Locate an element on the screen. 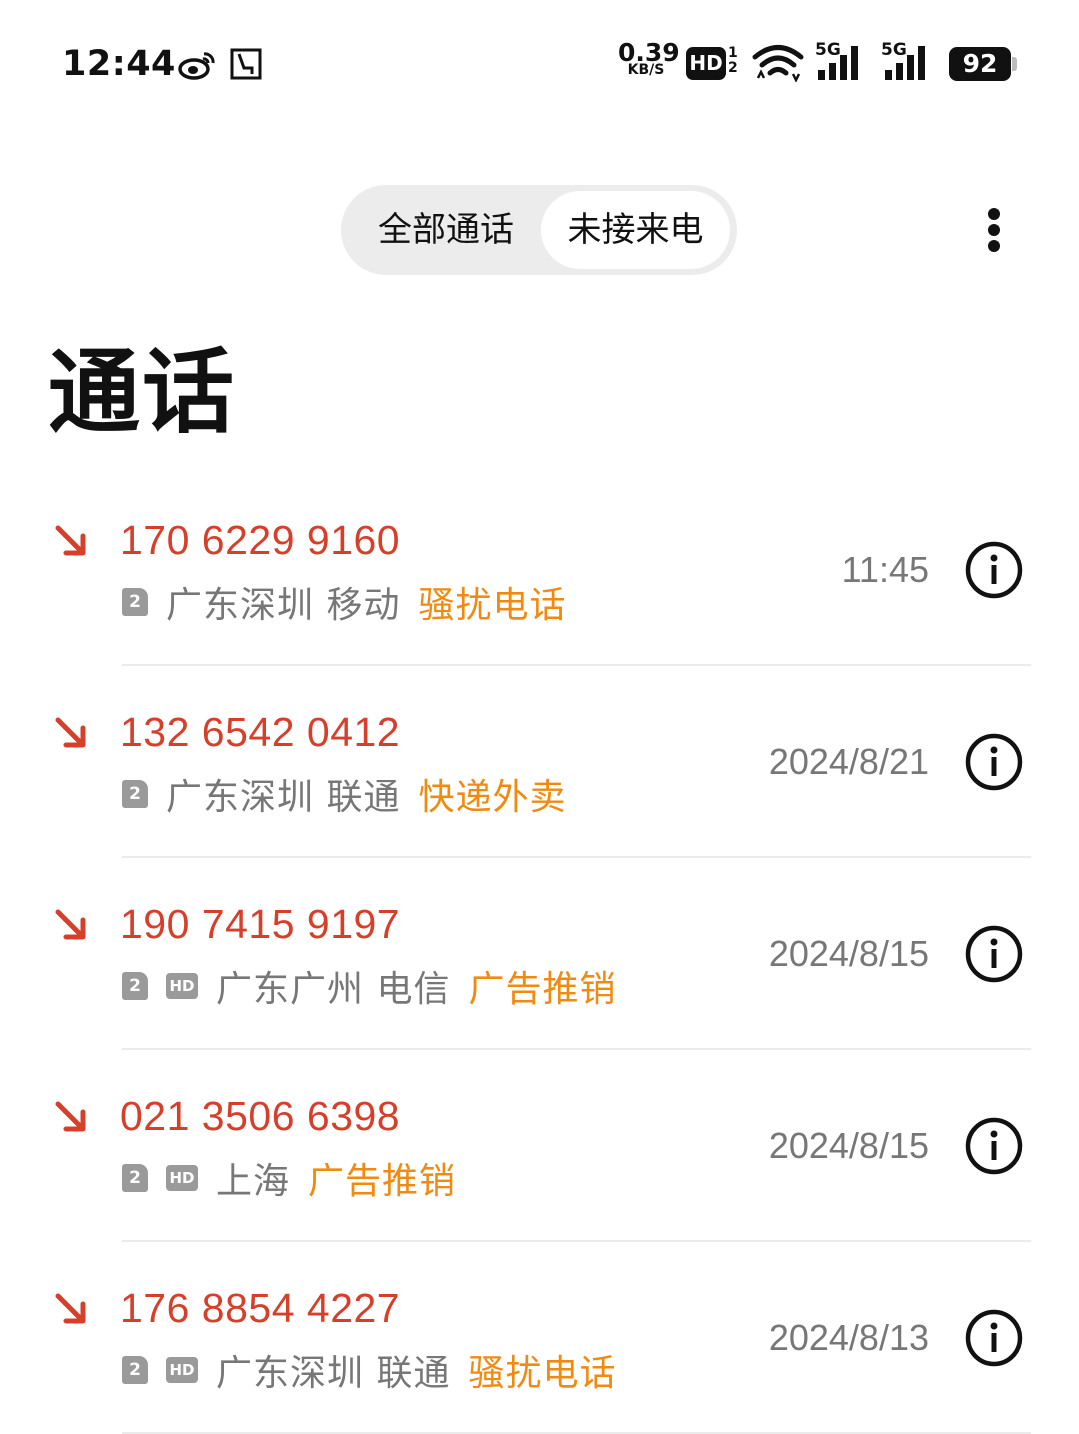 This screenshot has height=1434, width=1079. screenshot-icon is located at coordinates (246, 64).